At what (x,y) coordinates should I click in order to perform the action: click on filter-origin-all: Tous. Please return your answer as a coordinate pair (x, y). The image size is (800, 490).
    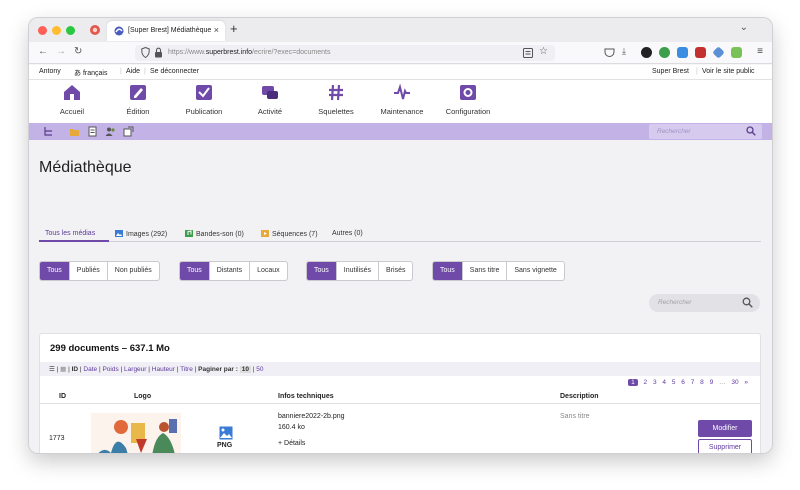
    Looking at the image, I should click on (194, 271).